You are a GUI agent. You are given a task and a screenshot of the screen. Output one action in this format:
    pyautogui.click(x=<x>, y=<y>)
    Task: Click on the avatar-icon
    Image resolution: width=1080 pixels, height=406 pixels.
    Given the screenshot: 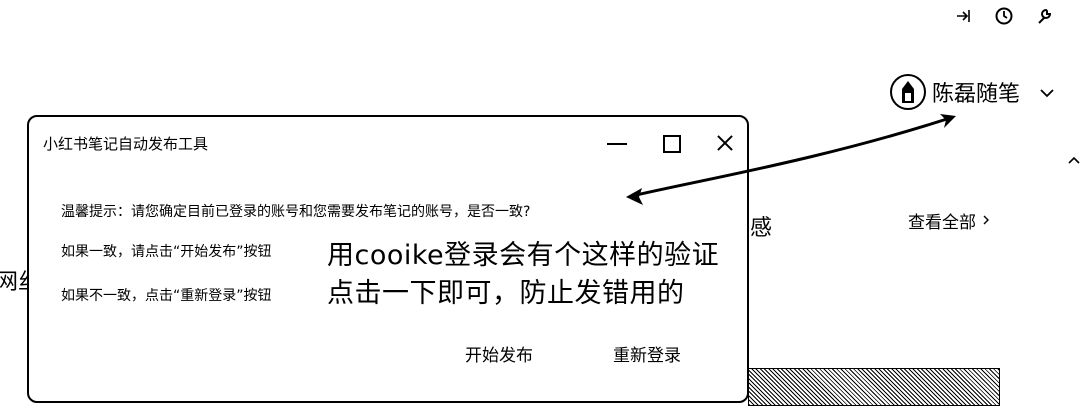 What is the action you would take?
    pyautogui.click(x=908, y=92)
    